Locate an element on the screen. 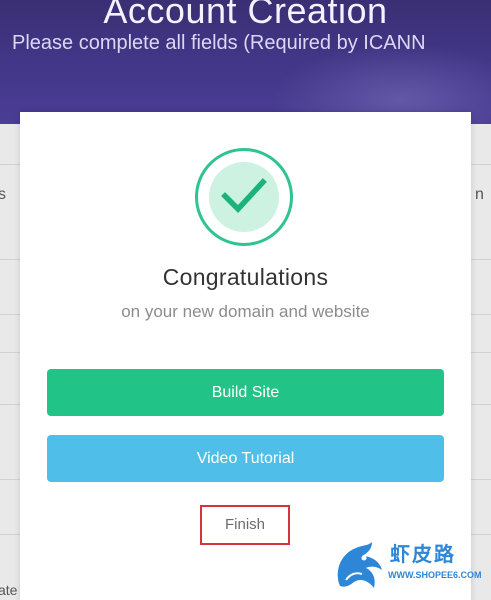 The image size is (491, 600). success-badge is located at coordinates (244, 197).